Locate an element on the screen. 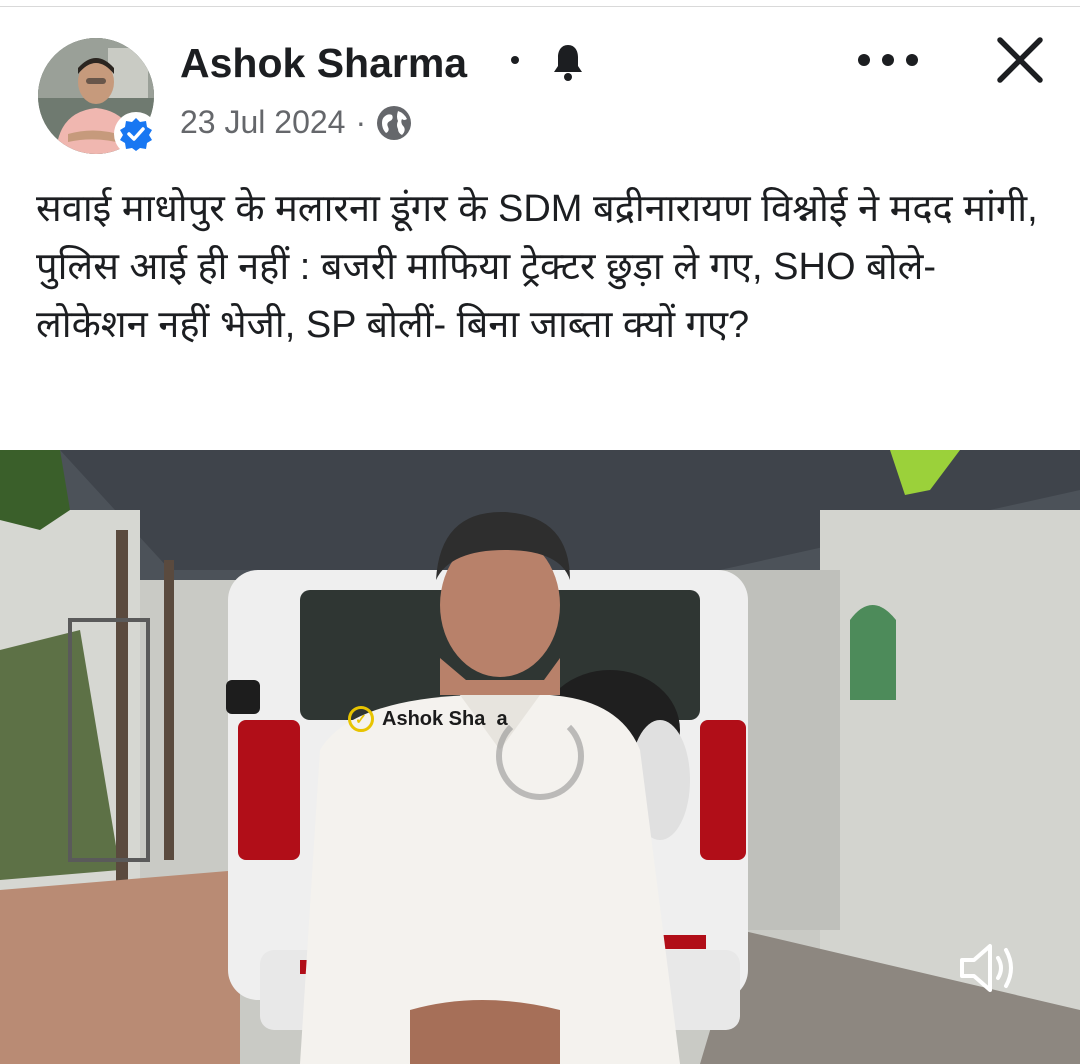  close-icon is located at coordinates (1020, 60).